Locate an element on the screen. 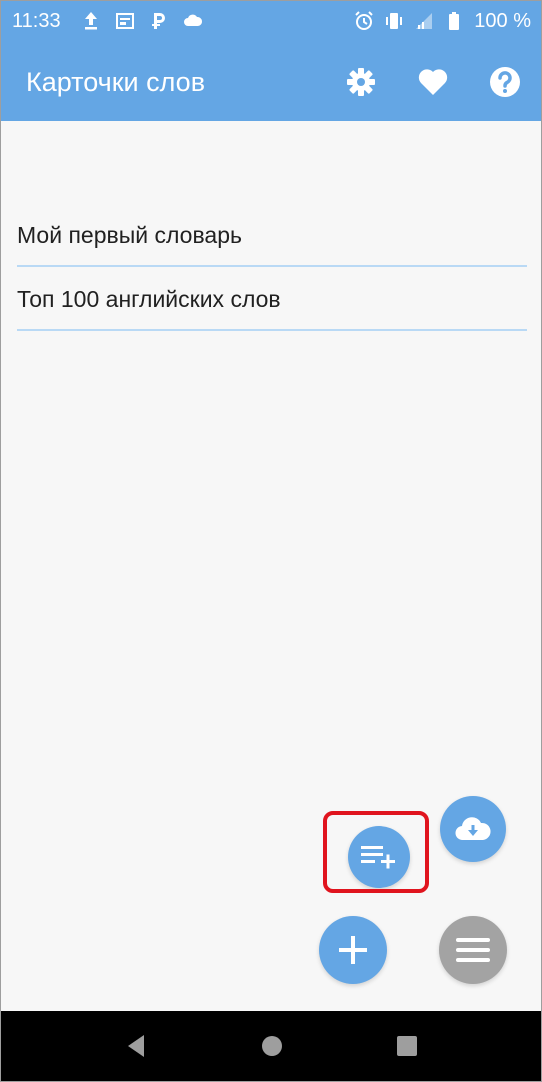  back-icon is located at coordinates (136, 1046).